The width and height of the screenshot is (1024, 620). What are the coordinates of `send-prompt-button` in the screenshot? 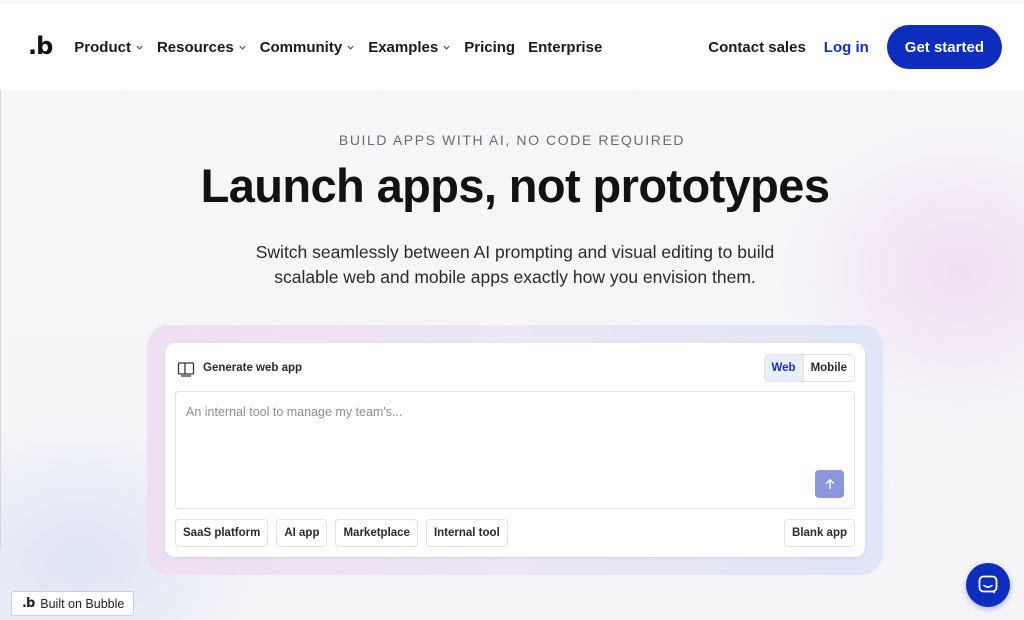 It's located at (829, 484).